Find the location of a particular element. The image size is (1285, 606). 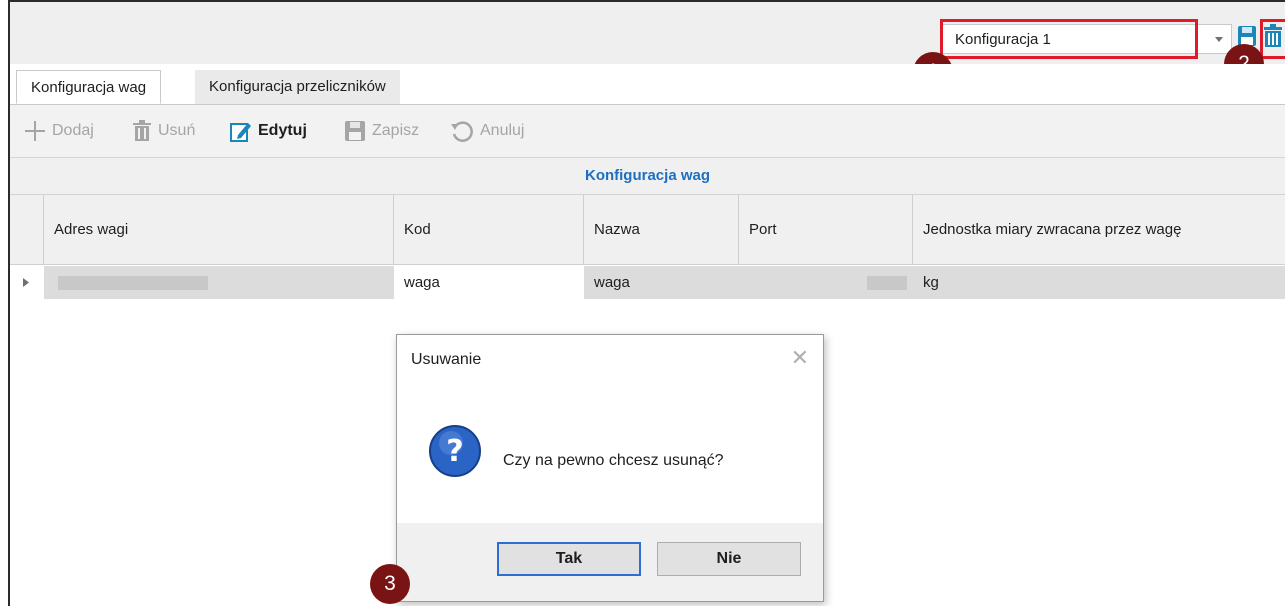

cell-adres-wagi is located at coordinates (219, 282).